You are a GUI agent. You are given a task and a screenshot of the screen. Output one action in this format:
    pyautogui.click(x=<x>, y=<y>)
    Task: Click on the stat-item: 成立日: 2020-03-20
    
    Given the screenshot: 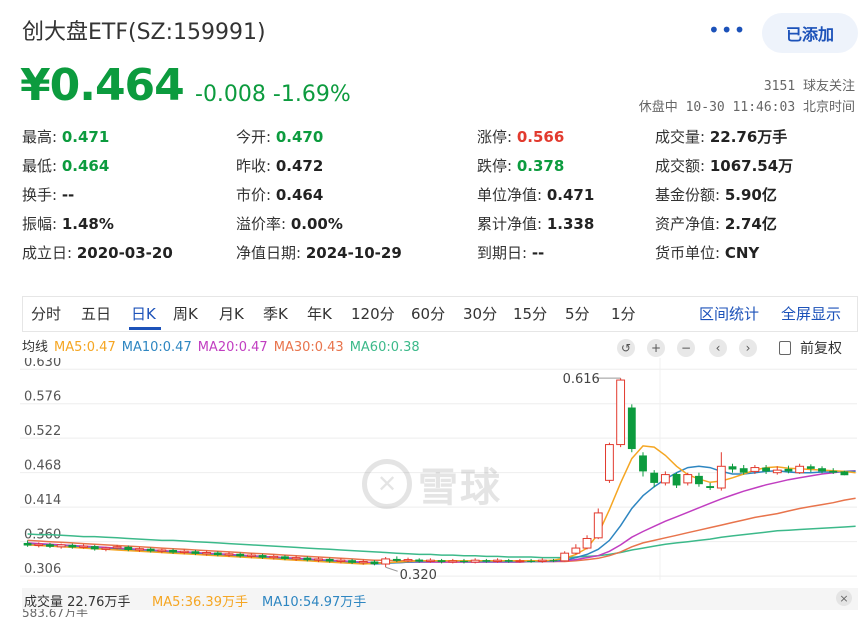 What is the action you would take?
    pyautogui.click(x=97, y=252)
    